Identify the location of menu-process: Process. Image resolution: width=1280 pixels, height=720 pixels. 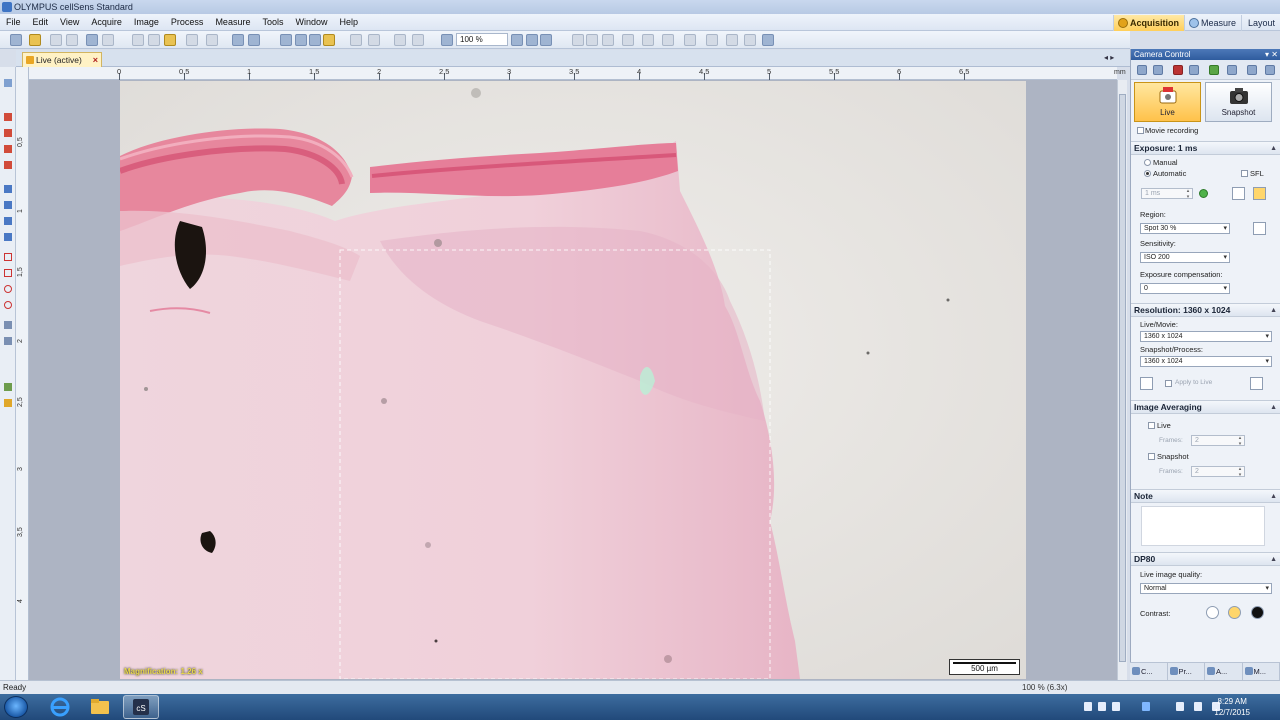
(187, 22).